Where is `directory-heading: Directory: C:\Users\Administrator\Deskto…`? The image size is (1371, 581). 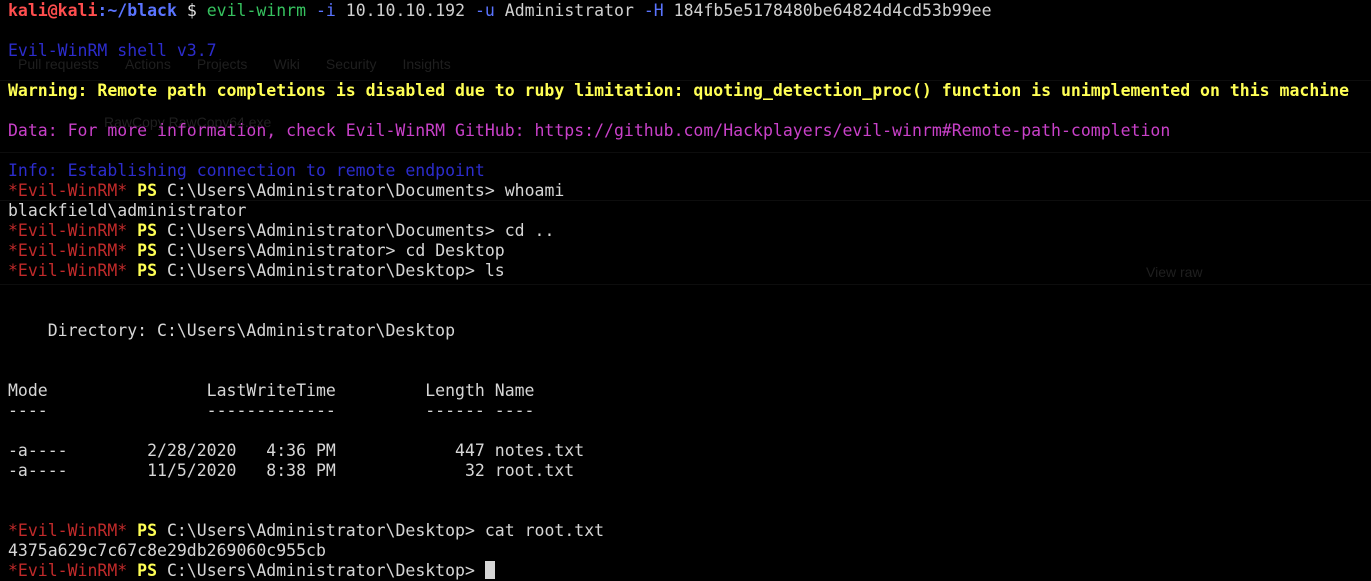 directory-heading: Directory: C:\Users\Administrator\Deskto… is located at coordinates (232, 330).